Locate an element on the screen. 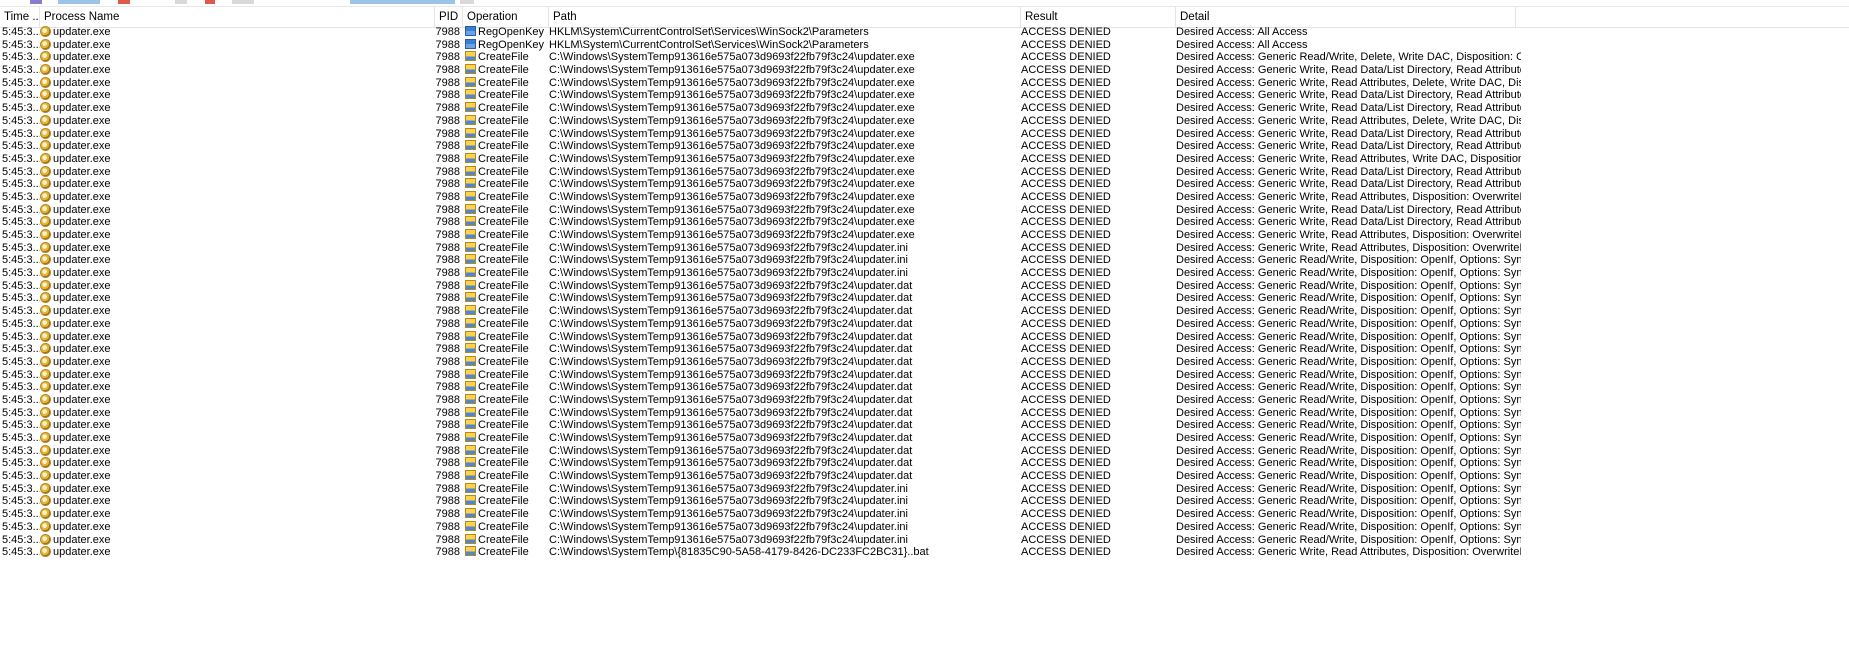  column-header-result: Result is located at coordinates (1098, 17).